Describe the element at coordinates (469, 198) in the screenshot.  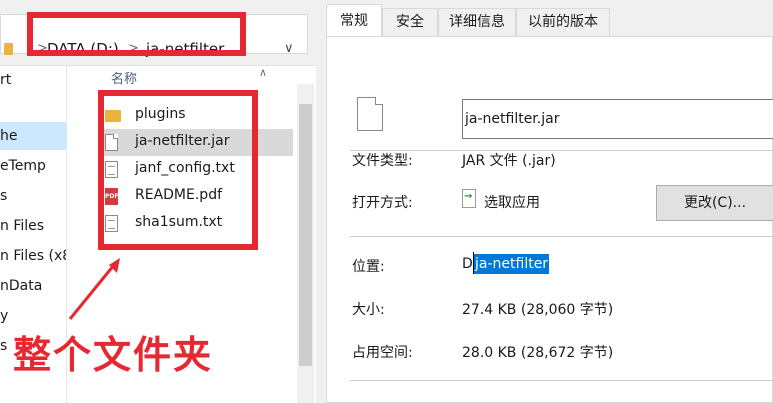
I see `app-icon` at that location.